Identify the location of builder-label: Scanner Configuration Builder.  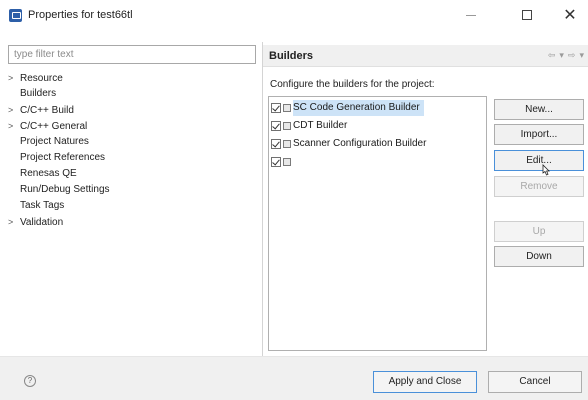
(360, 143).